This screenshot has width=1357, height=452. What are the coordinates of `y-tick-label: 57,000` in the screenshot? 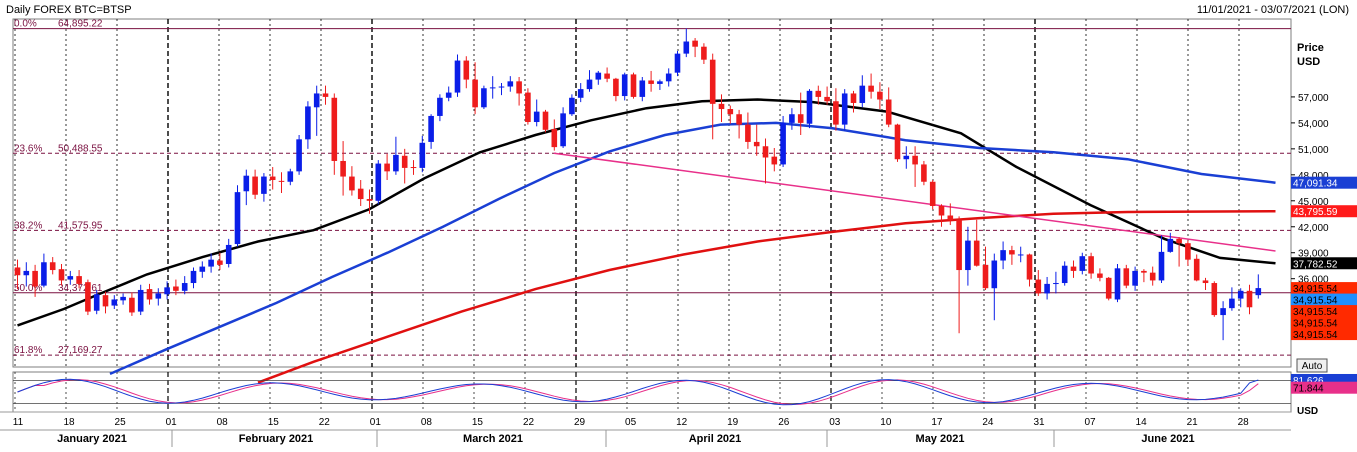 It's located at (1313, 98).